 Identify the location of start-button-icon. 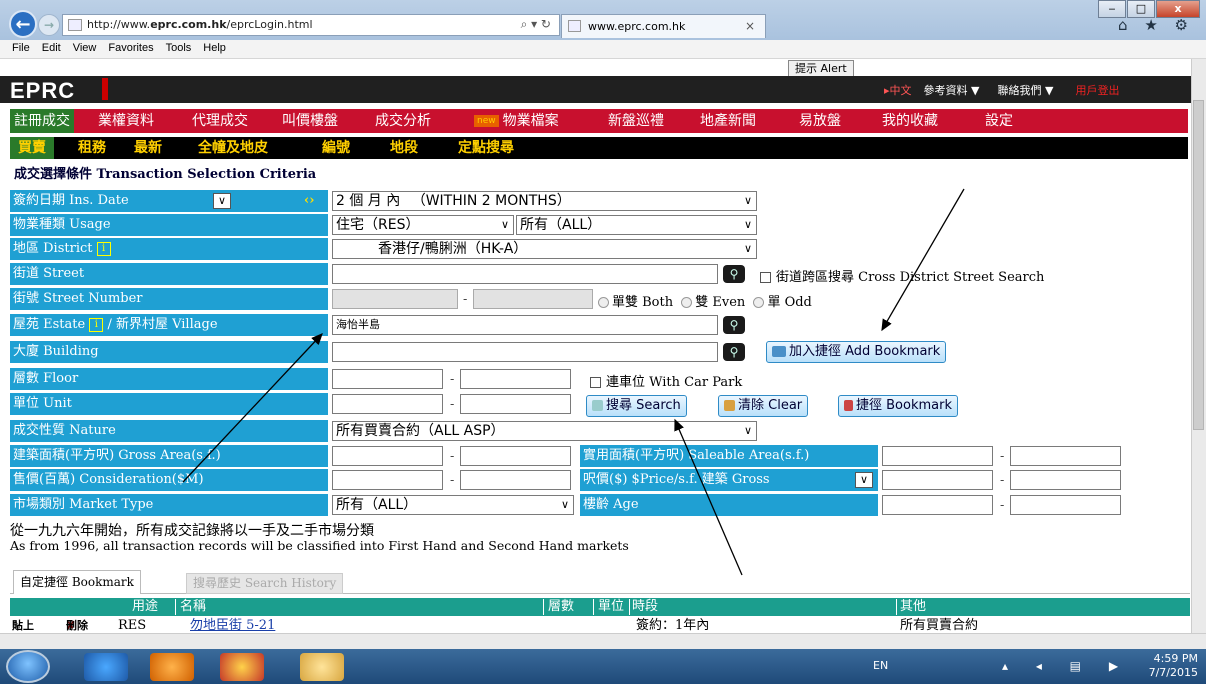
(28, 666).